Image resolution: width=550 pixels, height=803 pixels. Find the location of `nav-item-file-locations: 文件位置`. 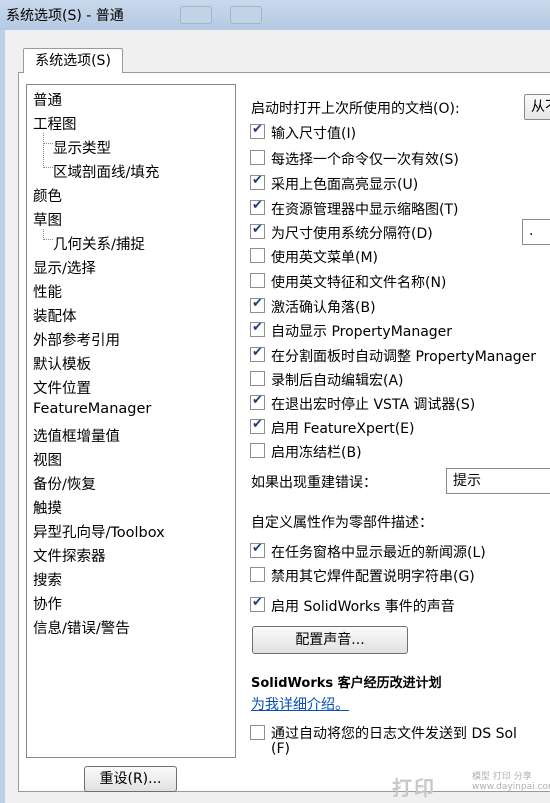

nav-item-file-locations: 文件位置 is located at coordinates (62, 387).